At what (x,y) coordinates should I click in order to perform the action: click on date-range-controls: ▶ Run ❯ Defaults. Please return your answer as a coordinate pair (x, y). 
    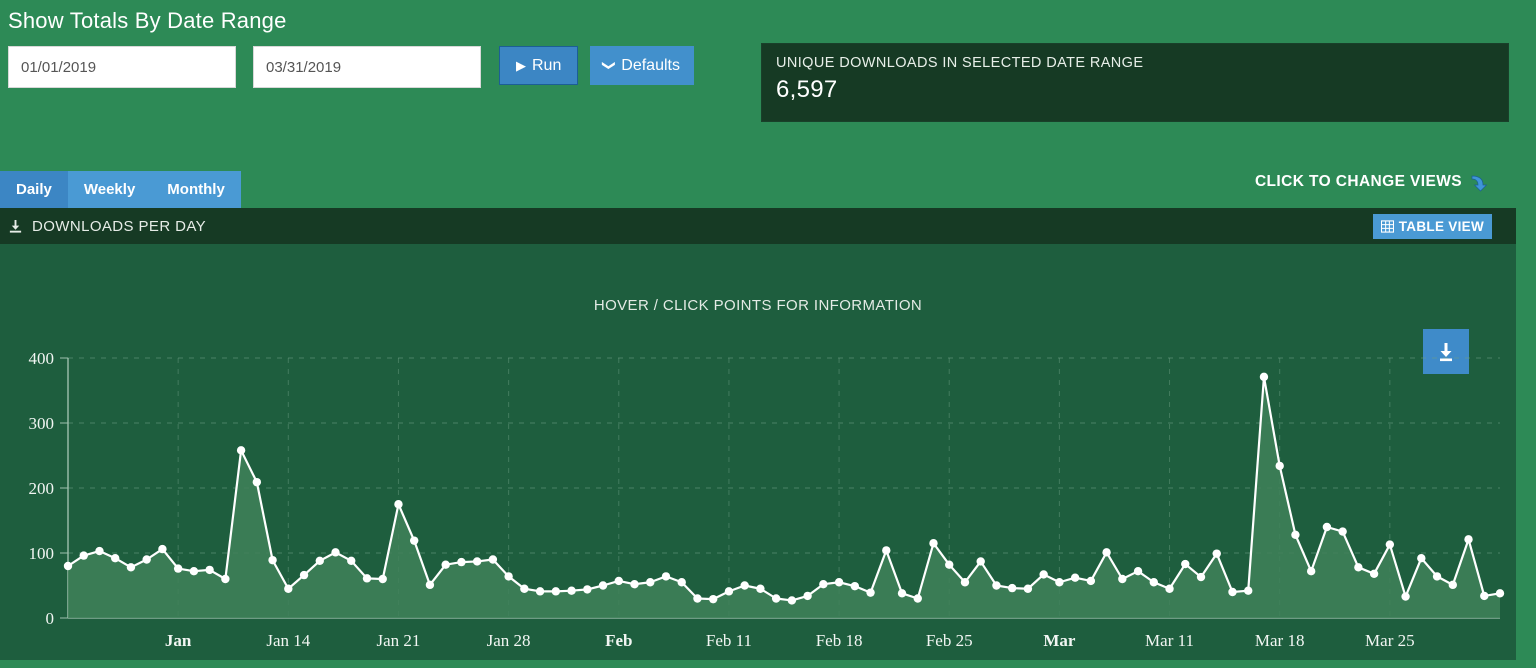
    Looking at the image, I should click on (351, 67).